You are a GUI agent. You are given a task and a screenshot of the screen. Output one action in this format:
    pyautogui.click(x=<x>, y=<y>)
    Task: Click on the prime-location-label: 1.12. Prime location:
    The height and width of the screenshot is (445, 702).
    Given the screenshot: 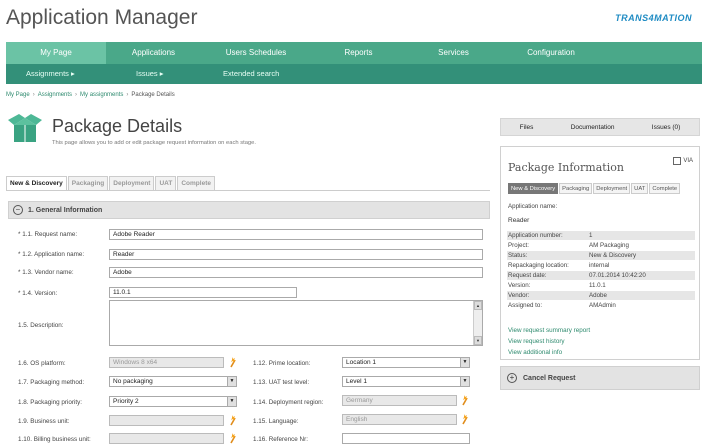 What is the action you would take?
    pyautogui.click(x=282, y=363)
    